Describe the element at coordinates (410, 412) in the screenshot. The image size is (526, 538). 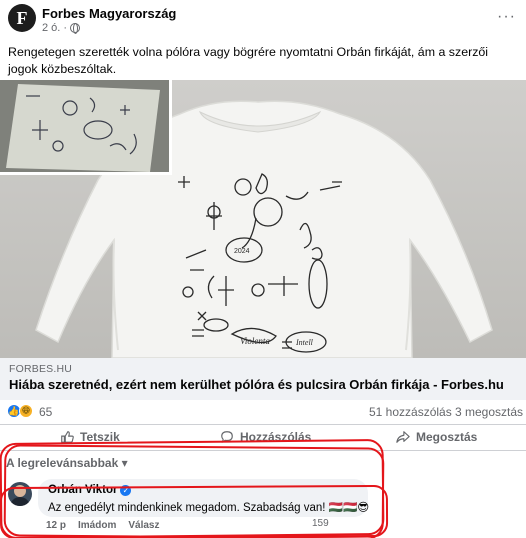
I see `comments-count: 51 hozzászólás` at that location.